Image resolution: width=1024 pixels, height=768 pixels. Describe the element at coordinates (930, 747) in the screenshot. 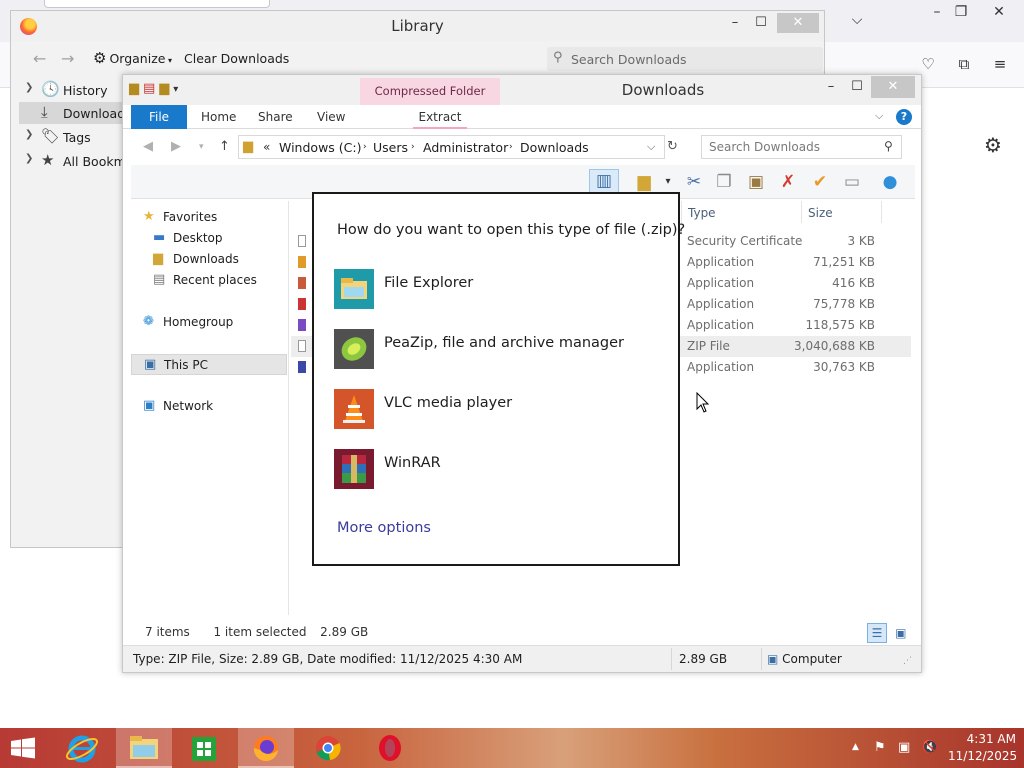

I see `volume-muted-icon: 🔇` at that location.